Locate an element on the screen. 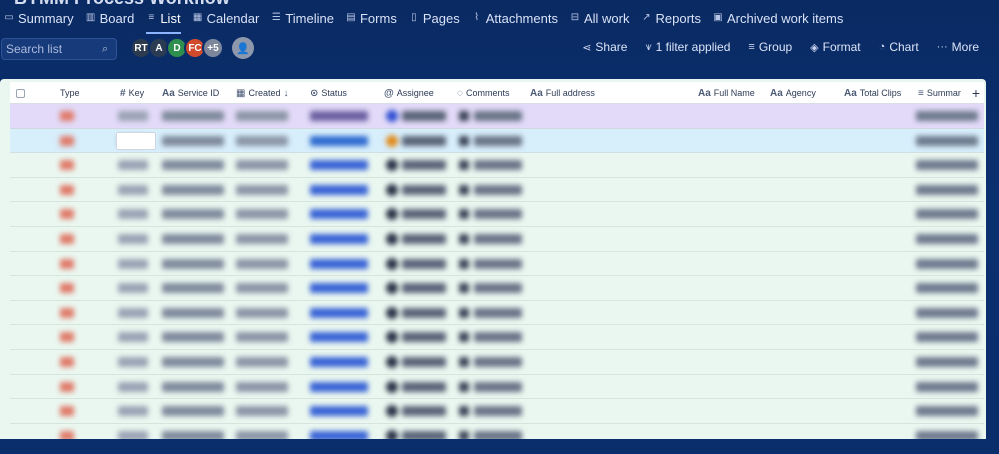  tab-attachments: ⌇ Attachments is located at coordinates (515, 18).